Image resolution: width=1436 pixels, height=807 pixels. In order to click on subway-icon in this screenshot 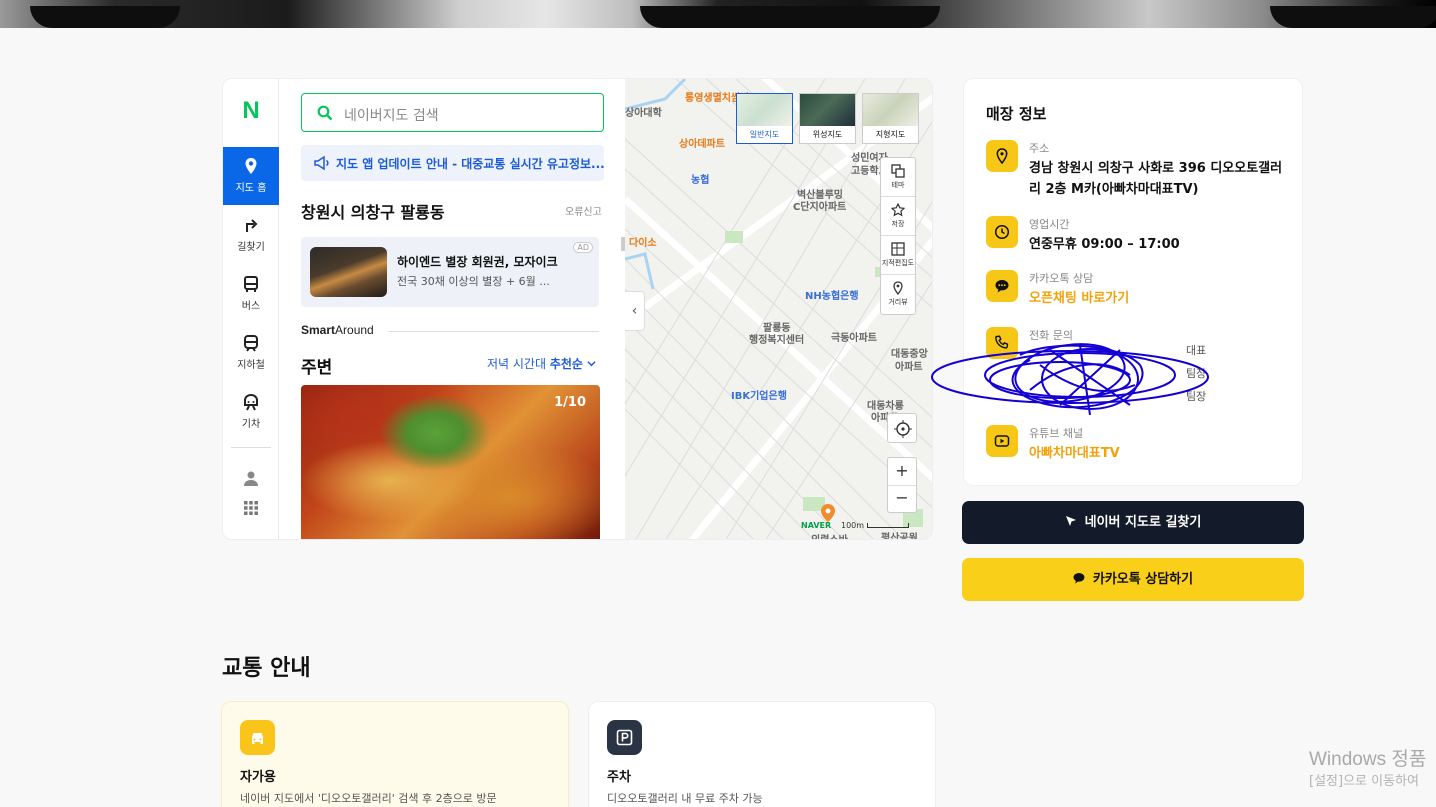, I will do `click(251, 343)`.